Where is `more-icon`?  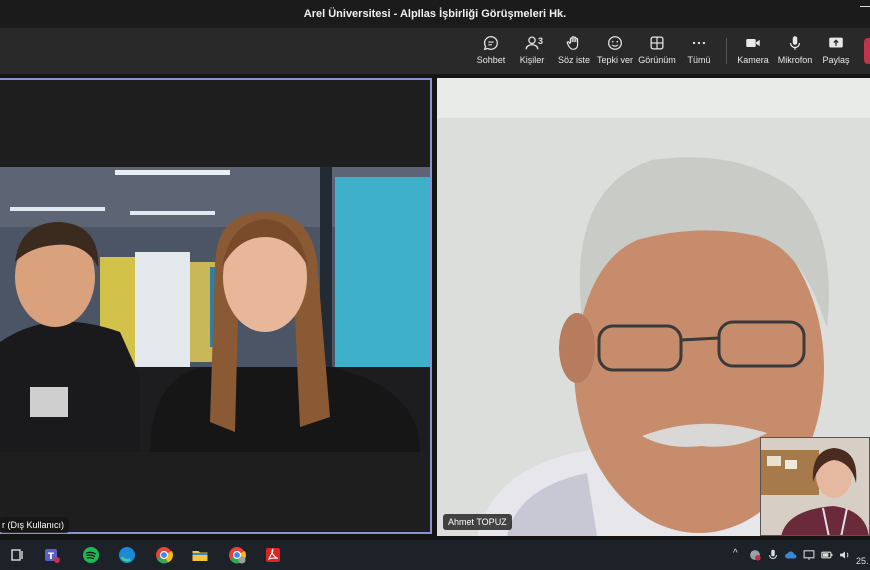
more-icon is located at coordinates (699, 43).